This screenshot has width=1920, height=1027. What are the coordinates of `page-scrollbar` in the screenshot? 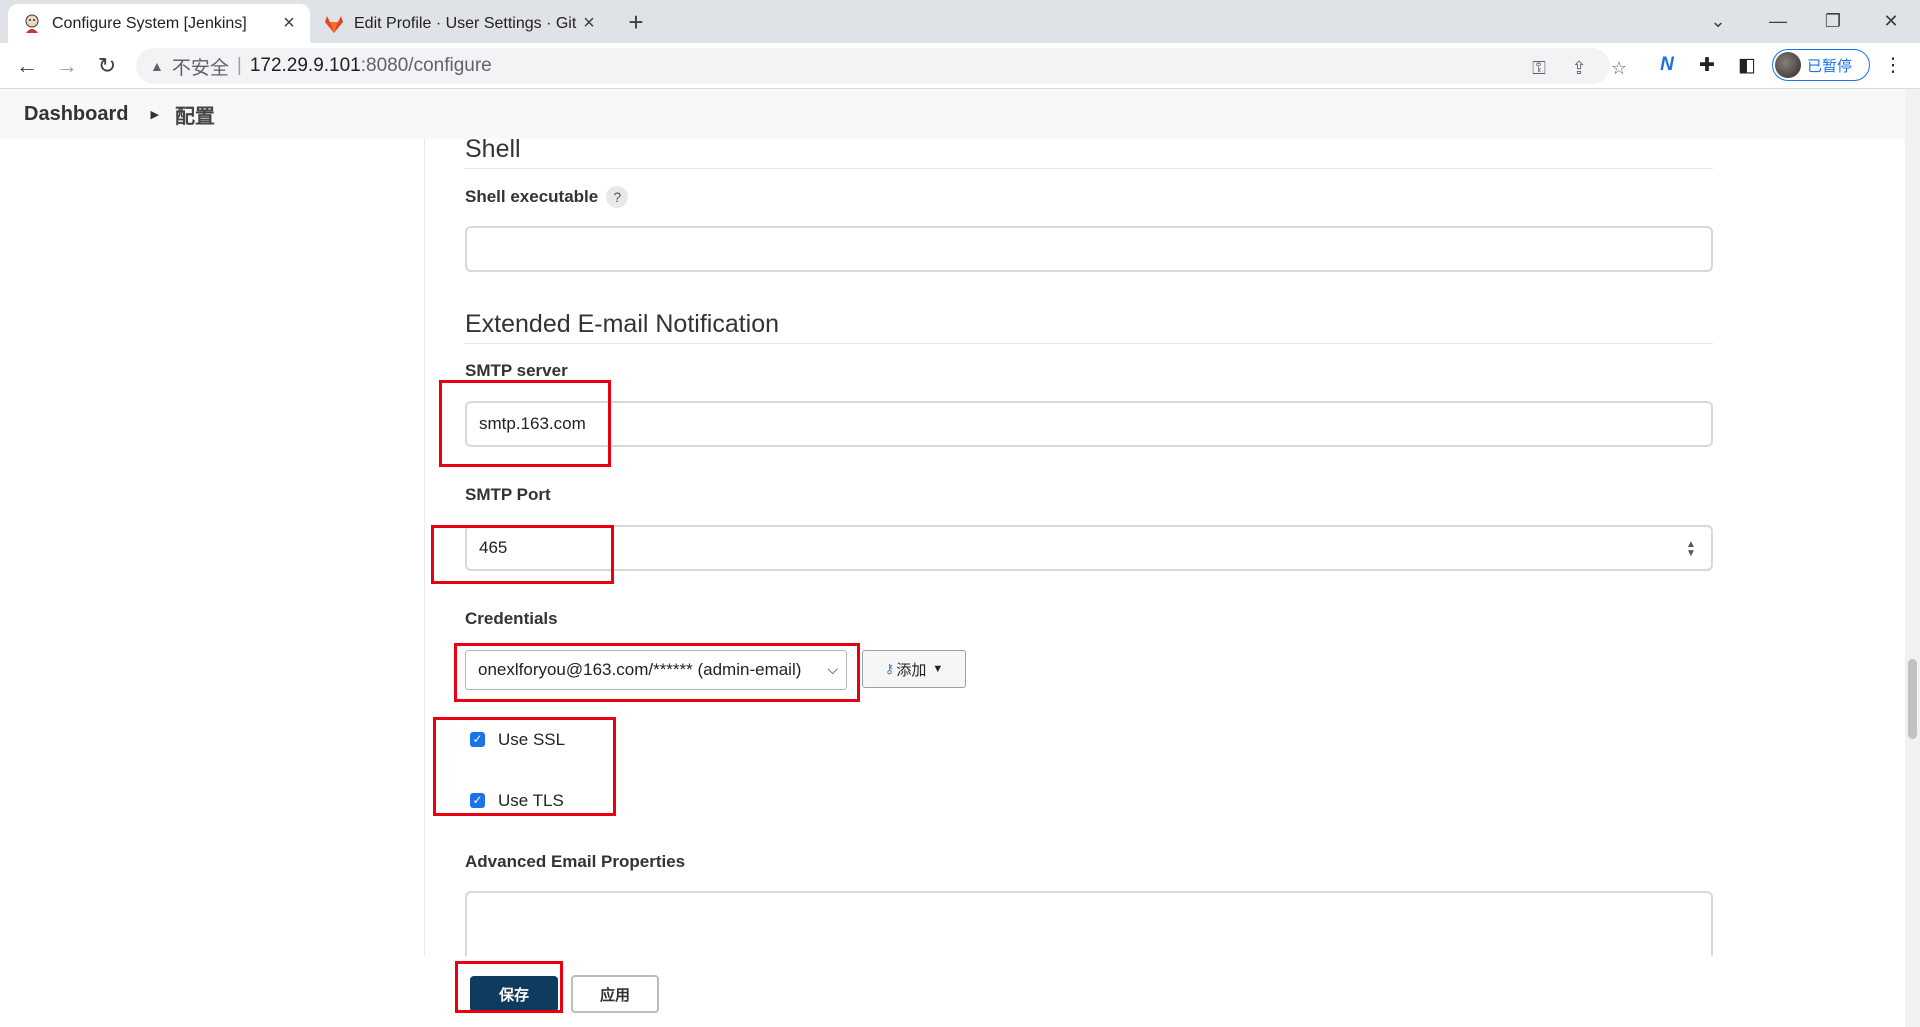 It's located at (1912, 558).